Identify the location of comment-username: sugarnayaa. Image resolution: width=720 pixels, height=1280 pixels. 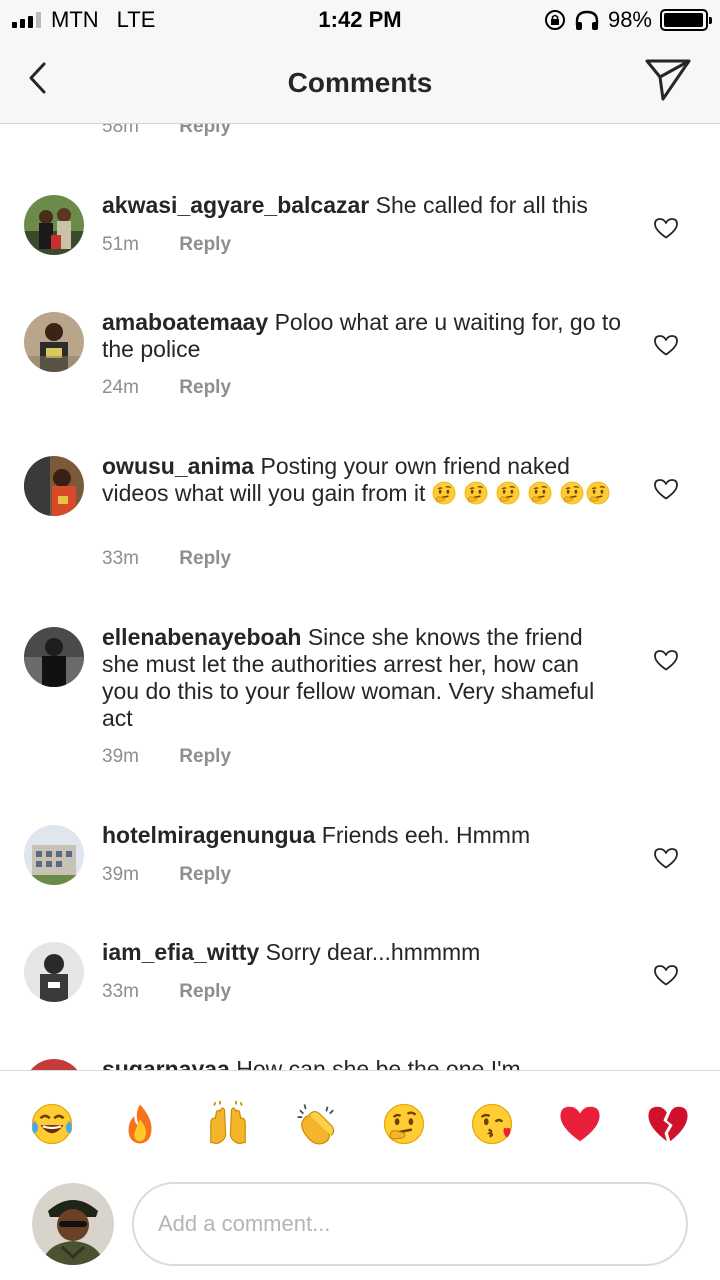
(166, 1063).